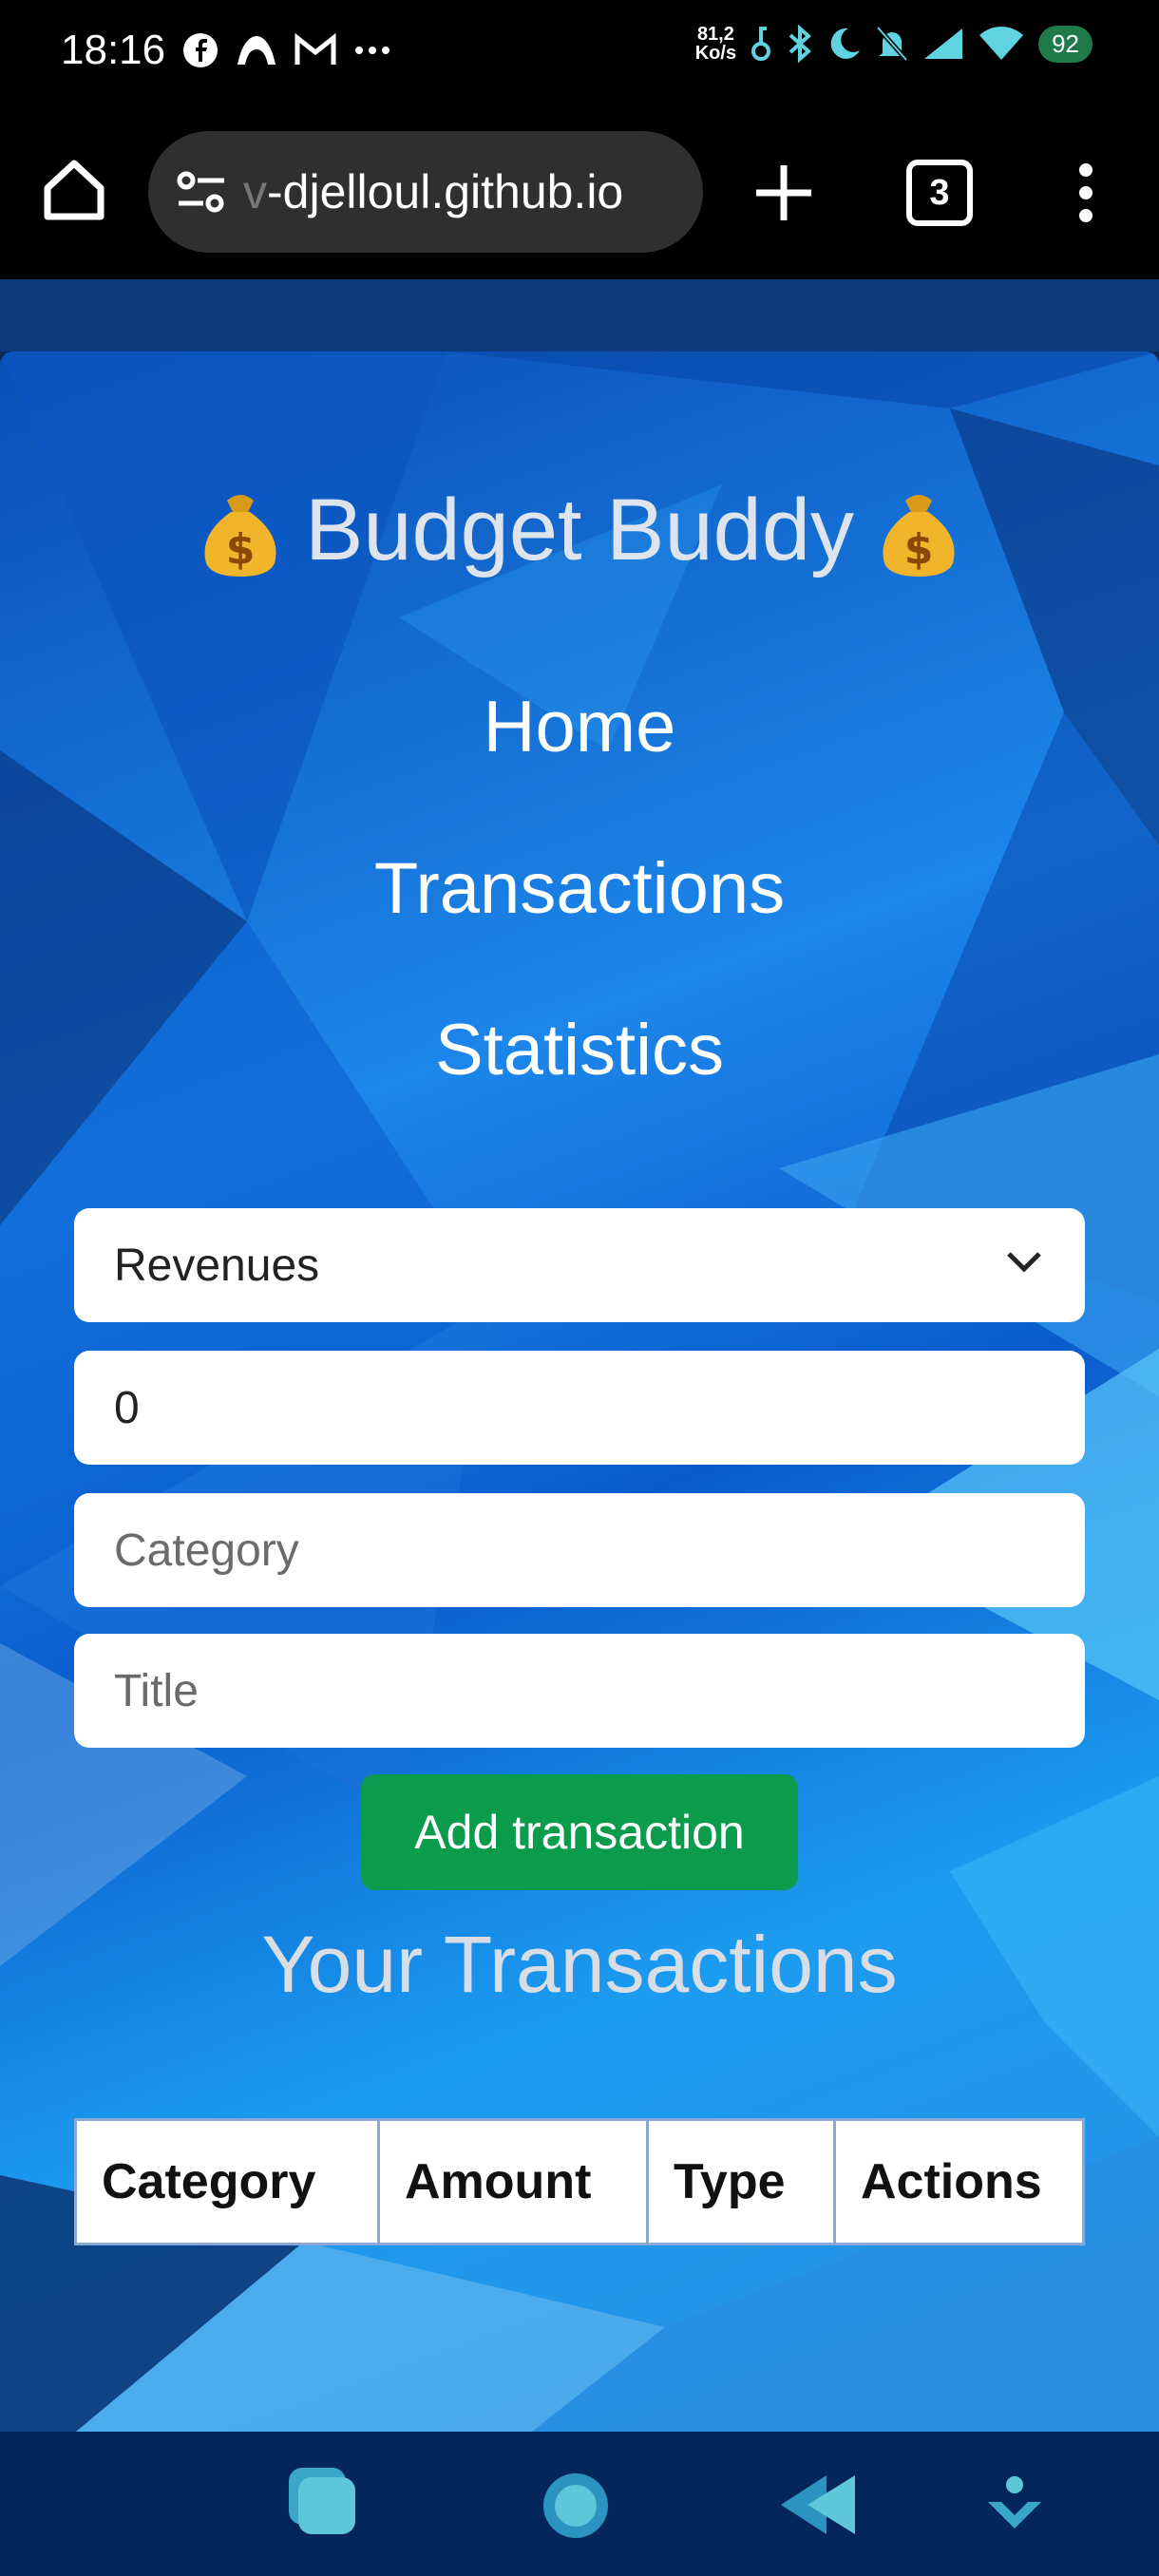 The image size is (1159, 2576). I want to click on nav-statistics-link: Statistics, so click(579, 1050).